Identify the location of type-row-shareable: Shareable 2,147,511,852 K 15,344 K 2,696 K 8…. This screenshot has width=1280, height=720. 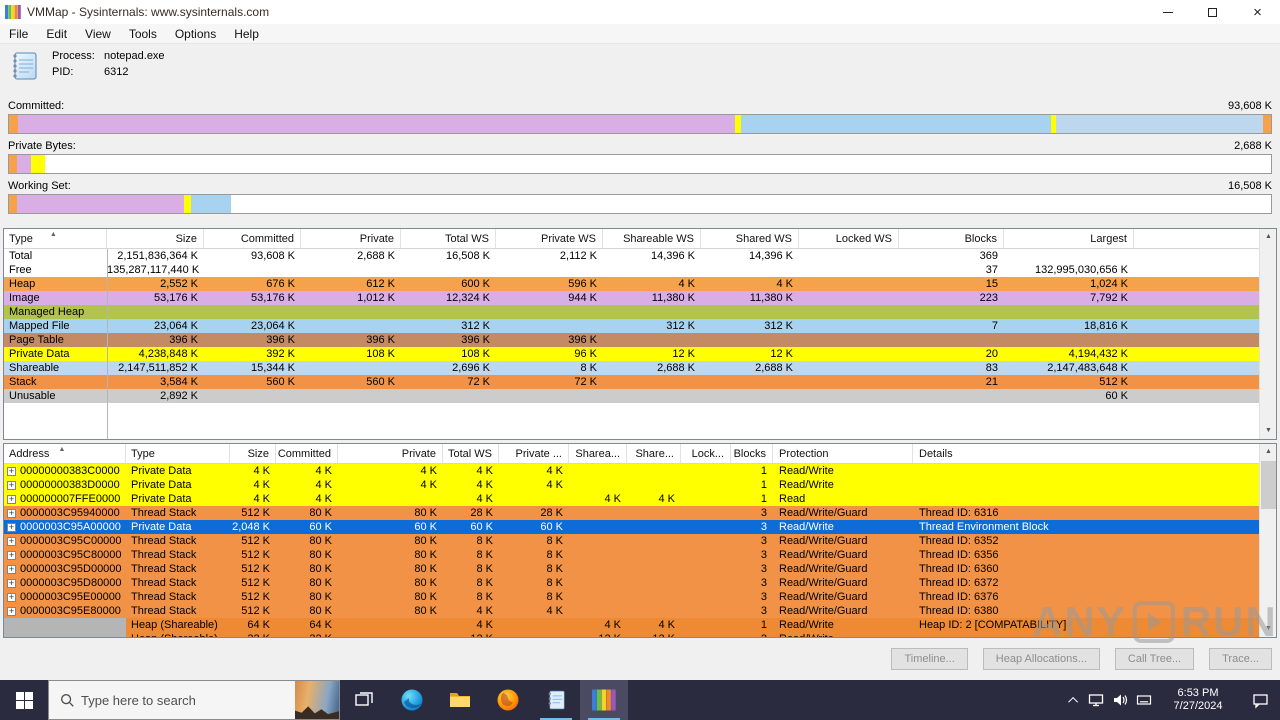
(631, 368).